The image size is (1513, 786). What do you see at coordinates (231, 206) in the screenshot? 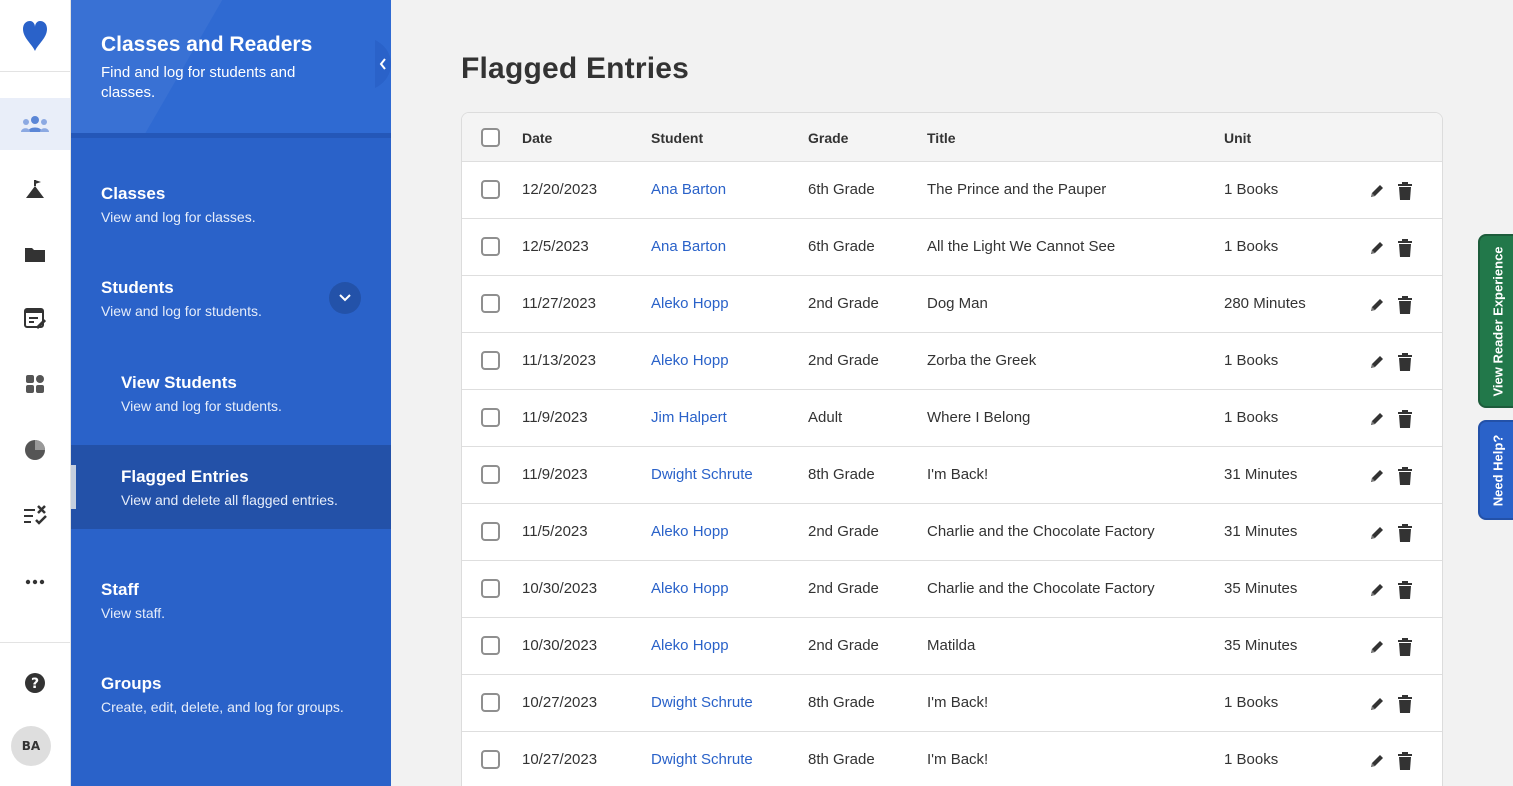
I see `nav-item-classes: Classes View and log for classes.` at bounding box center [231, 206].